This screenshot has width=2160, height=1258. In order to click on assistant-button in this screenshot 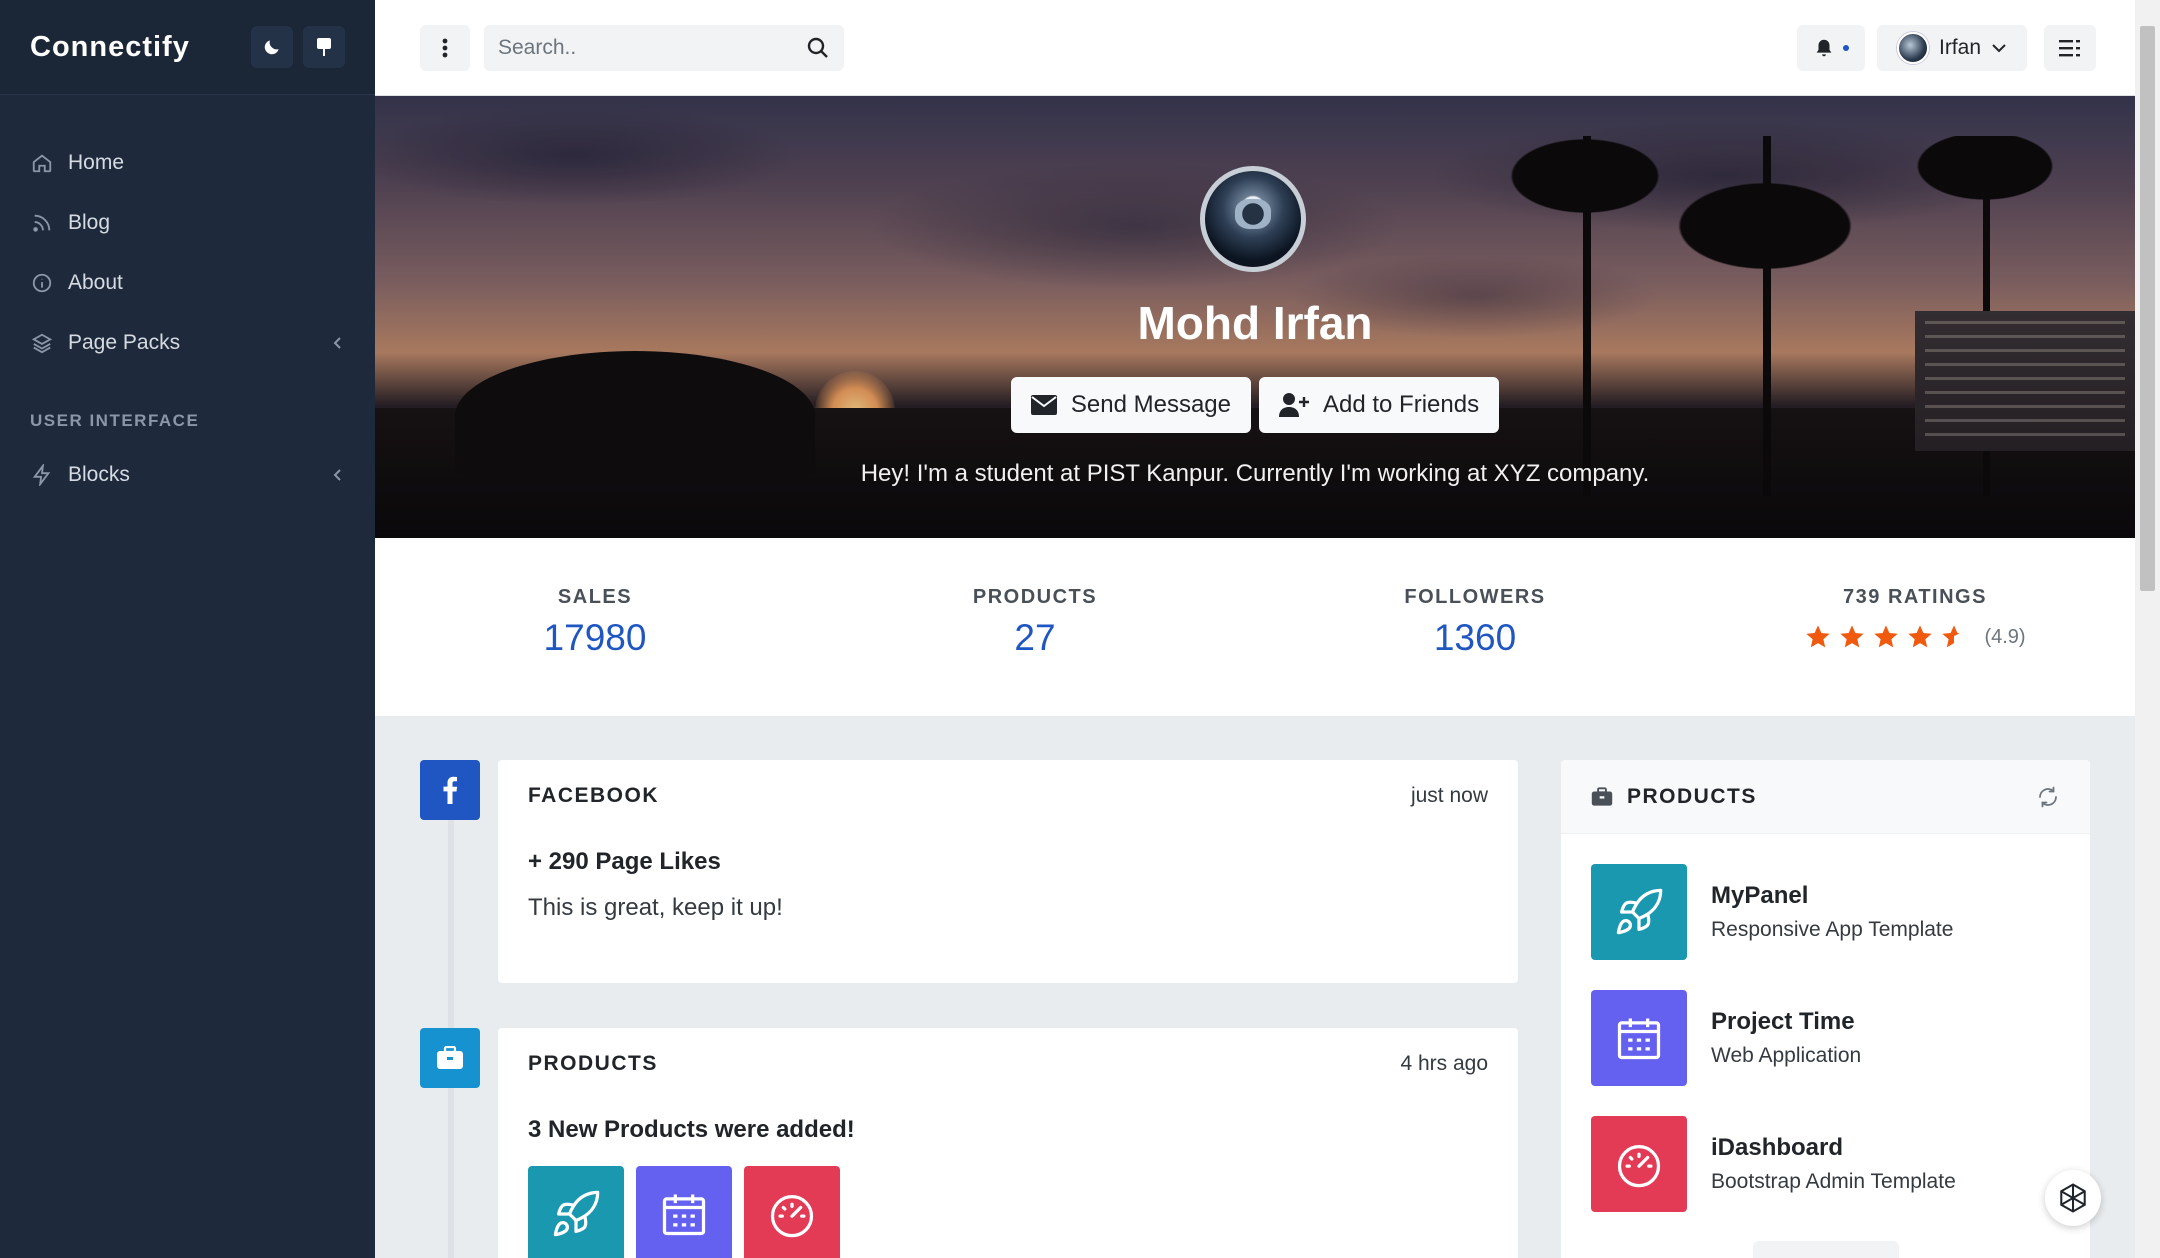, I will do `click(2073, 1198)`.